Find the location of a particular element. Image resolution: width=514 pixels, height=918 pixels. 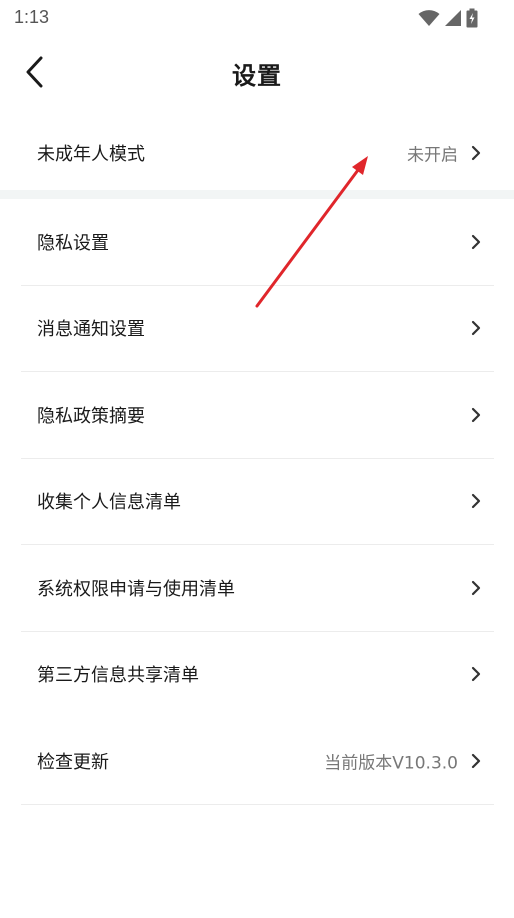

app-version: 当前版本V10.3.0 is located at coordinates (391, 763).